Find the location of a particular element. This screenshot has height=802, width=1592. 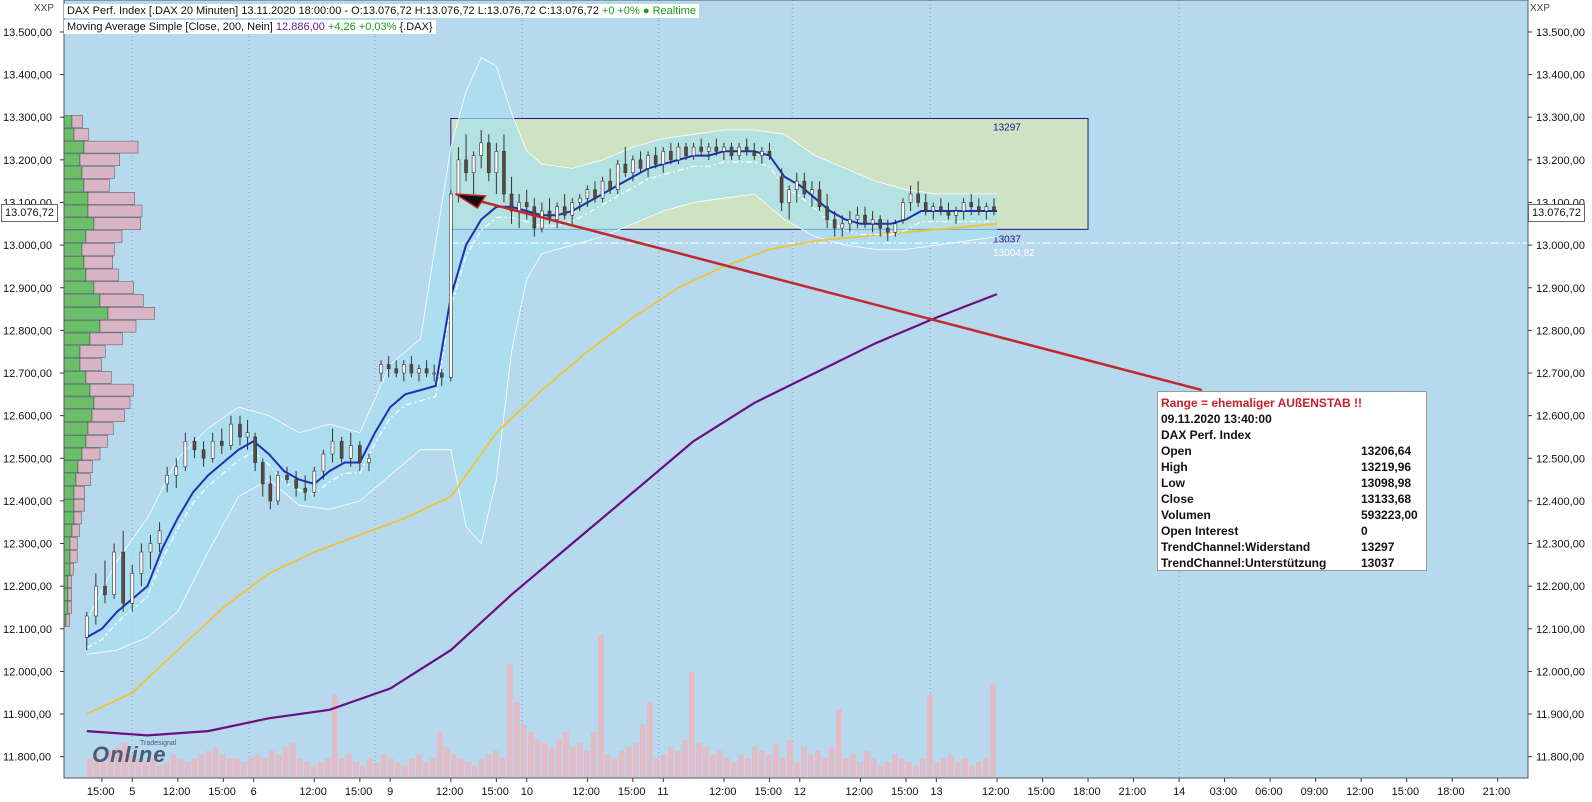

info-key: Volumen is located at coordinates (1186, 515).